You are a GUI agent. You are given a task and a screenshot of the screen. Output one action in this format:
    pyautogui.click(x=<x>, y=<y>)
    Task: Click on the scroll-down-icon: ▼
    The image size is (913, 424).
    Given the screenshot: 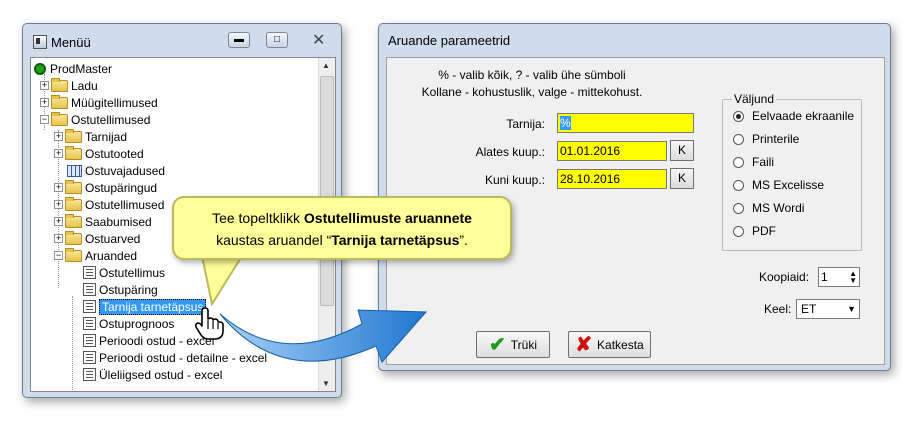 What is the action you would take?
    pyautogui.click(x=326, y=383)
    